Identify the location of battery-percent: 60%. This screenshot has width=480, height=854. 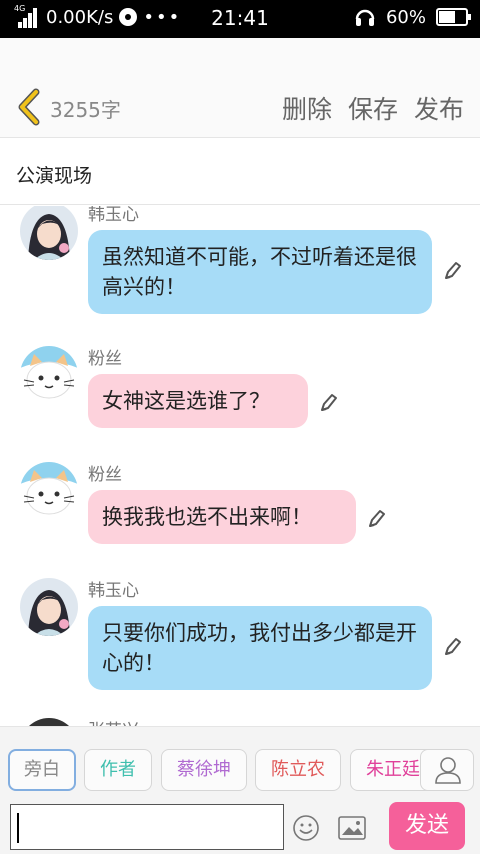
(405, 17).